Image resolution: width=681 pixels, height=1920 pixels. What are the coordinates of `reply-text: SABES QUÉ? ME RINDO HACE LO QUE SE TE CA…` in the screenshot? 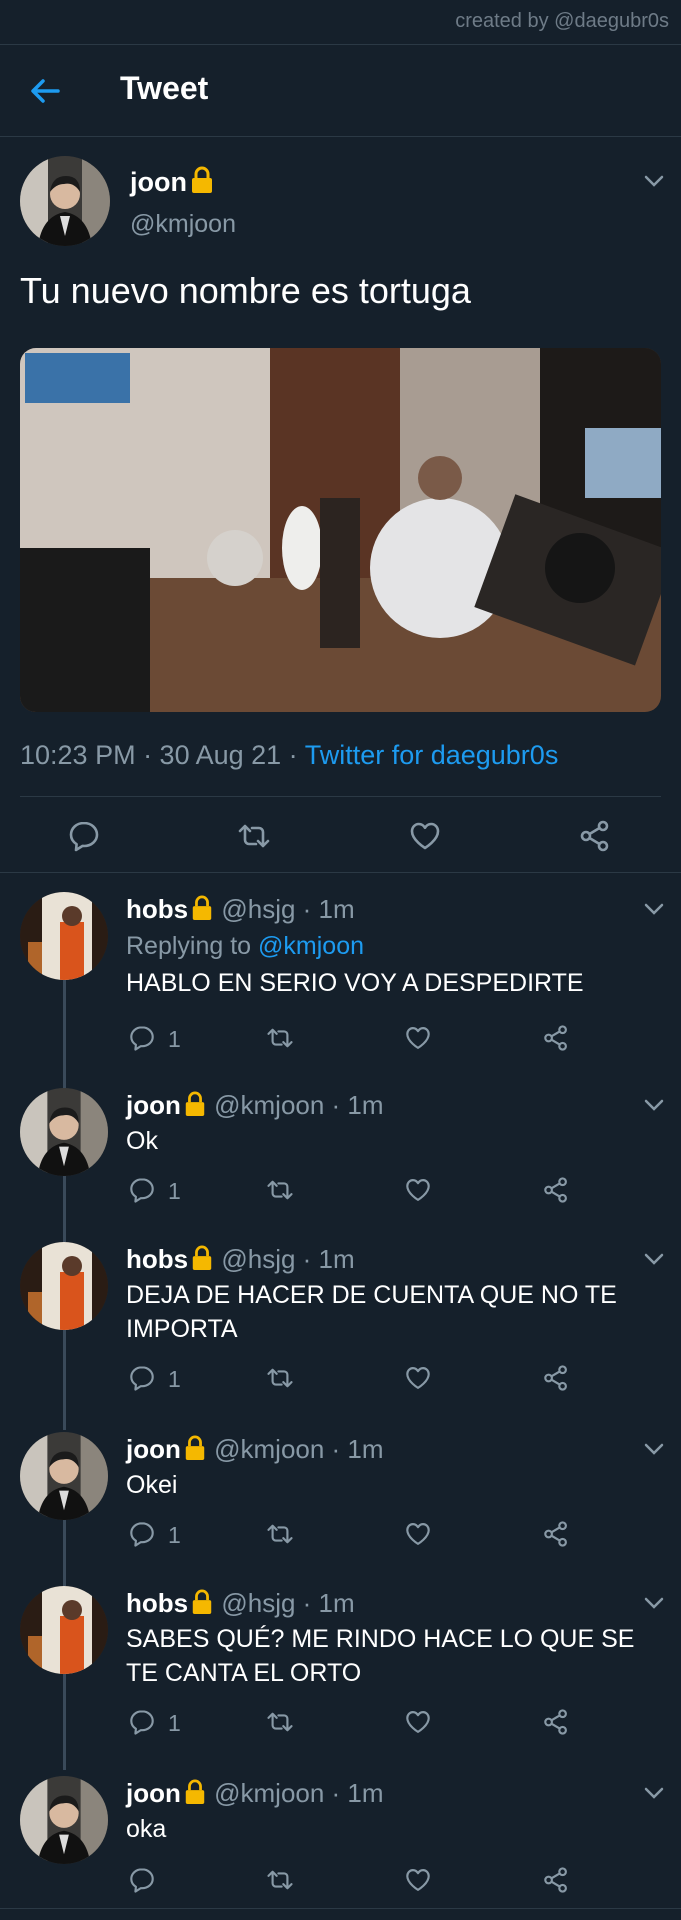 It's located at (380, 1656).